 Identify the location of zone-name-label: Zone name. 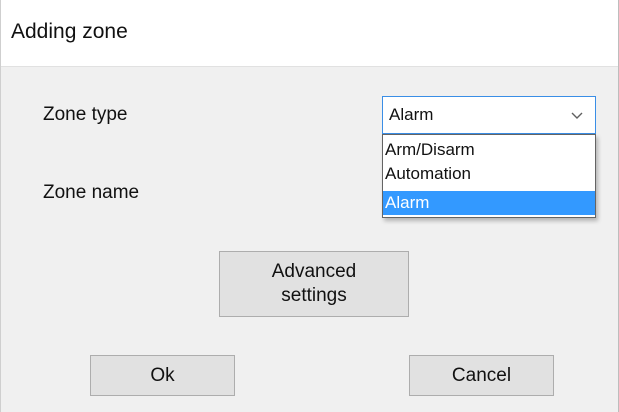
(91, 192).